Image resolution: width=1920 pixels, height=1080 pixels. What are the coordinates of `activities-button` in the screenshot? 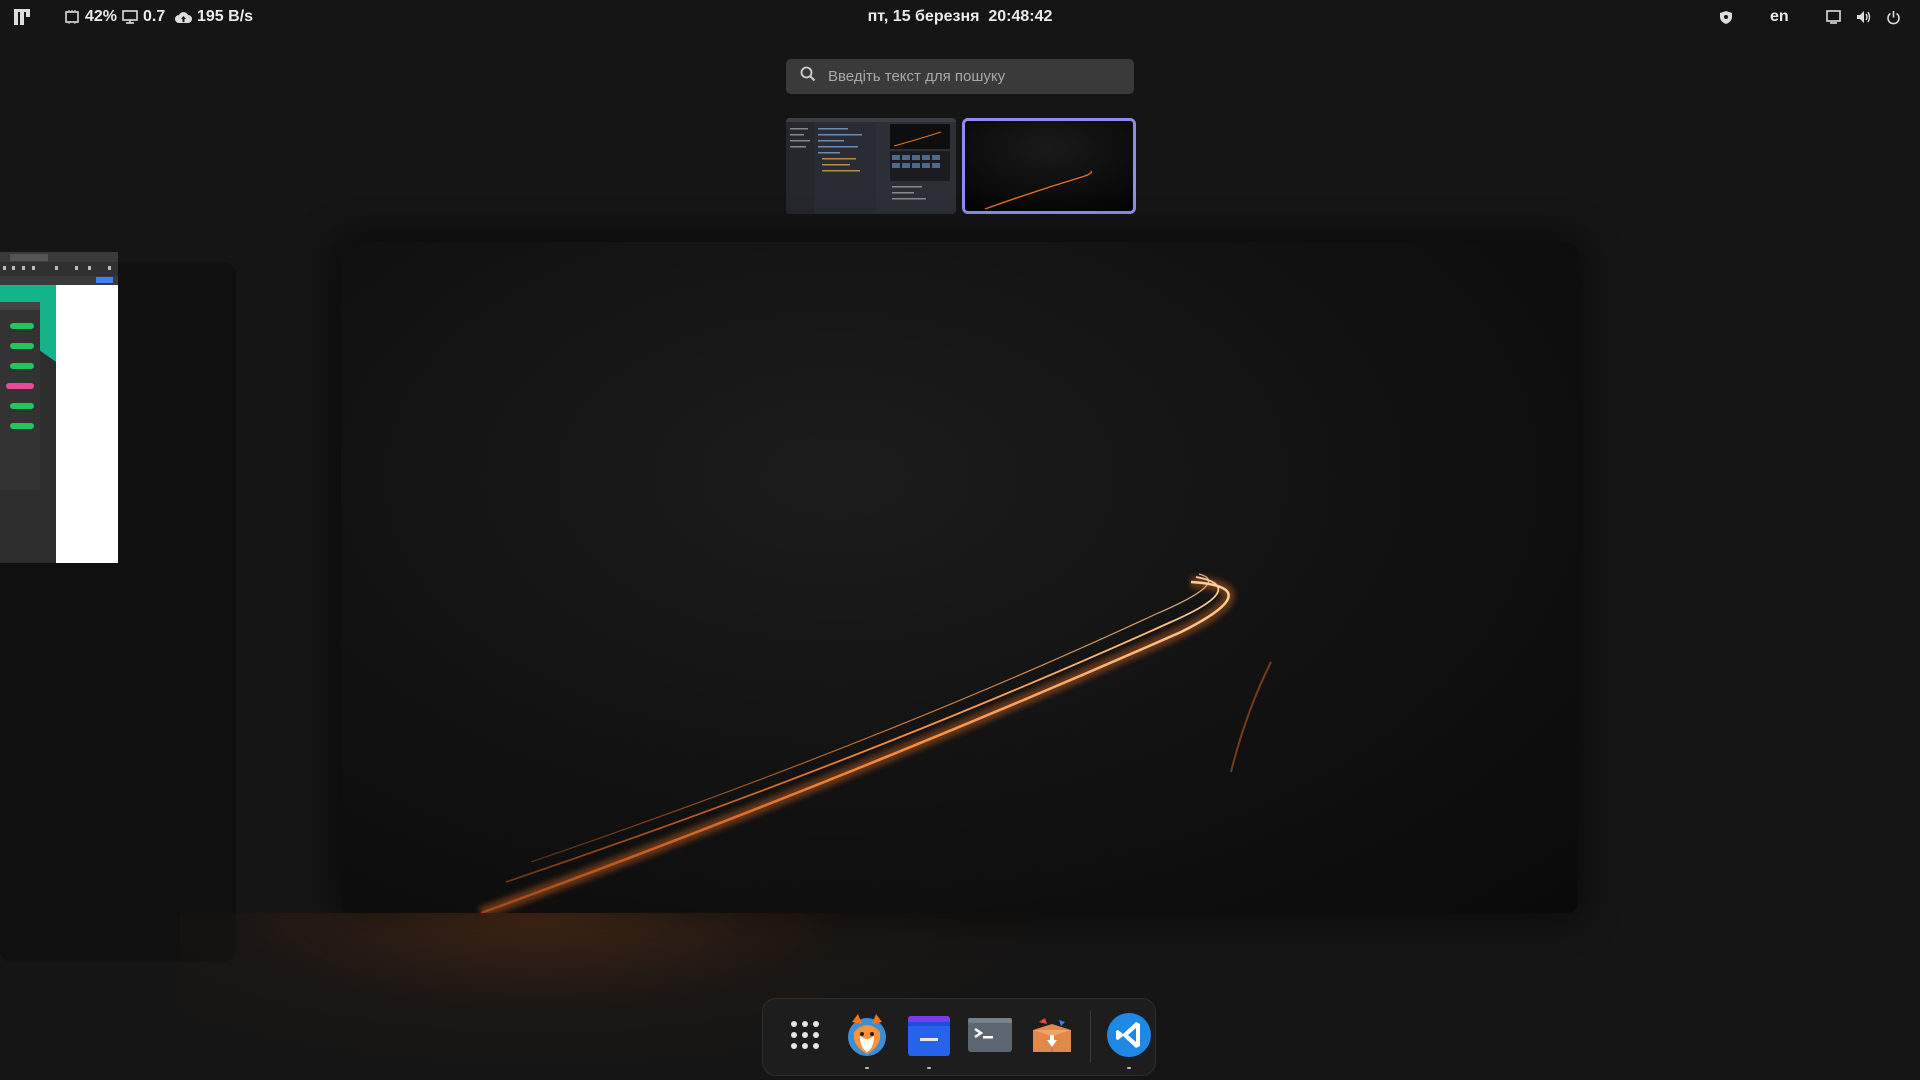 It's located at (22, 17).